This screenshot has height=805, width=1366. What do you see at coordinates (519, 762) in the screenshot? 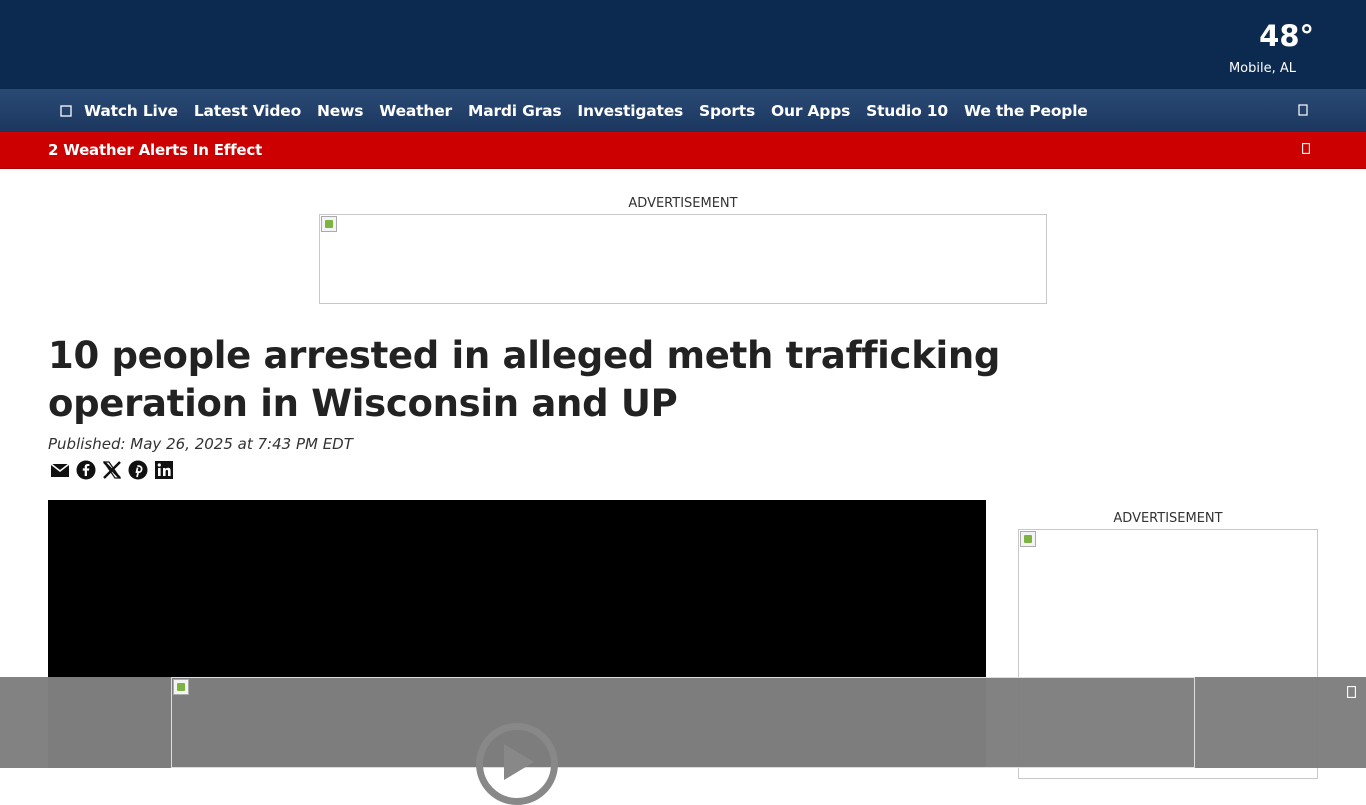
I see `play-icon` at bounding box center [519, 762].